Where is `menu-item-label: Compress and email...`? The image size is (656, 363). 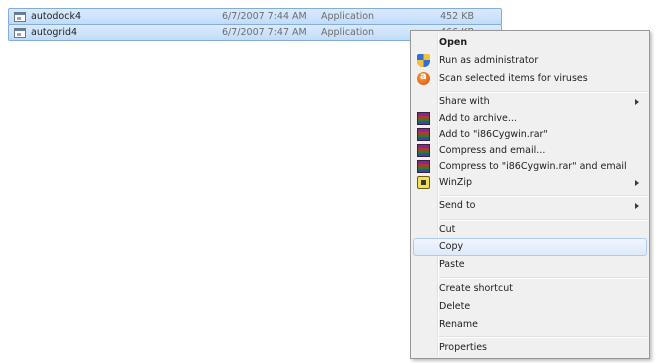 menu-item-label: Compress and email... is located at coordinates (492, 150).